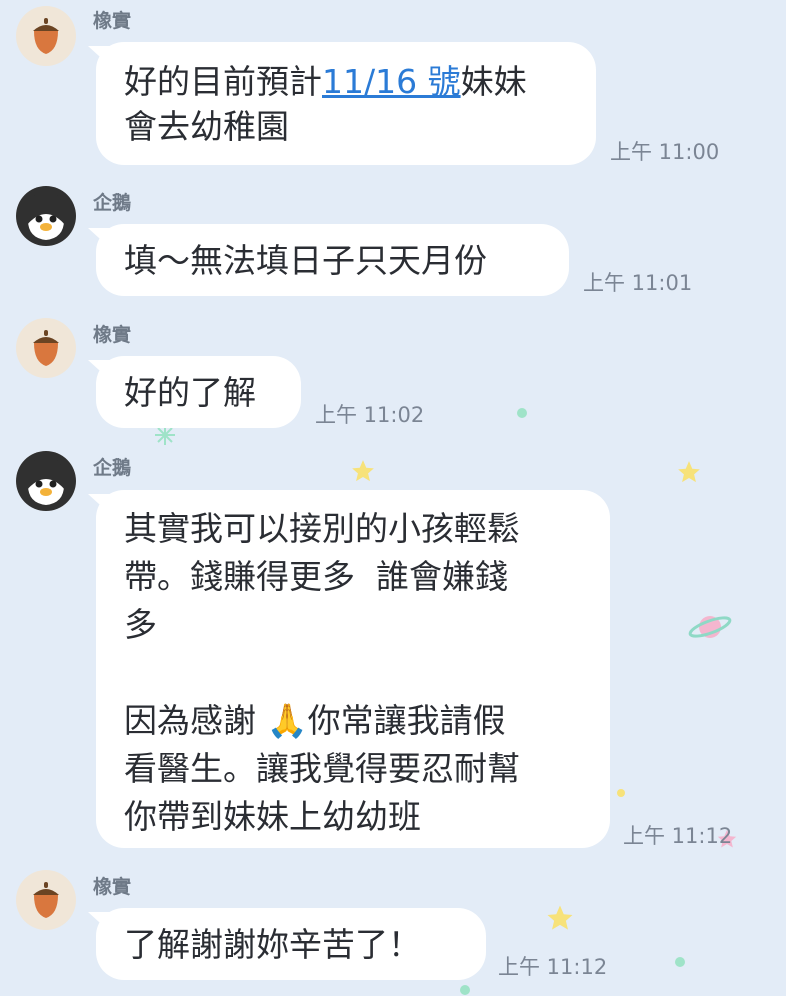  Describe the element at coordinates (305, 260) in the screenshot. I see `message-text-line: 填～無法填日子只天月份` at that location.